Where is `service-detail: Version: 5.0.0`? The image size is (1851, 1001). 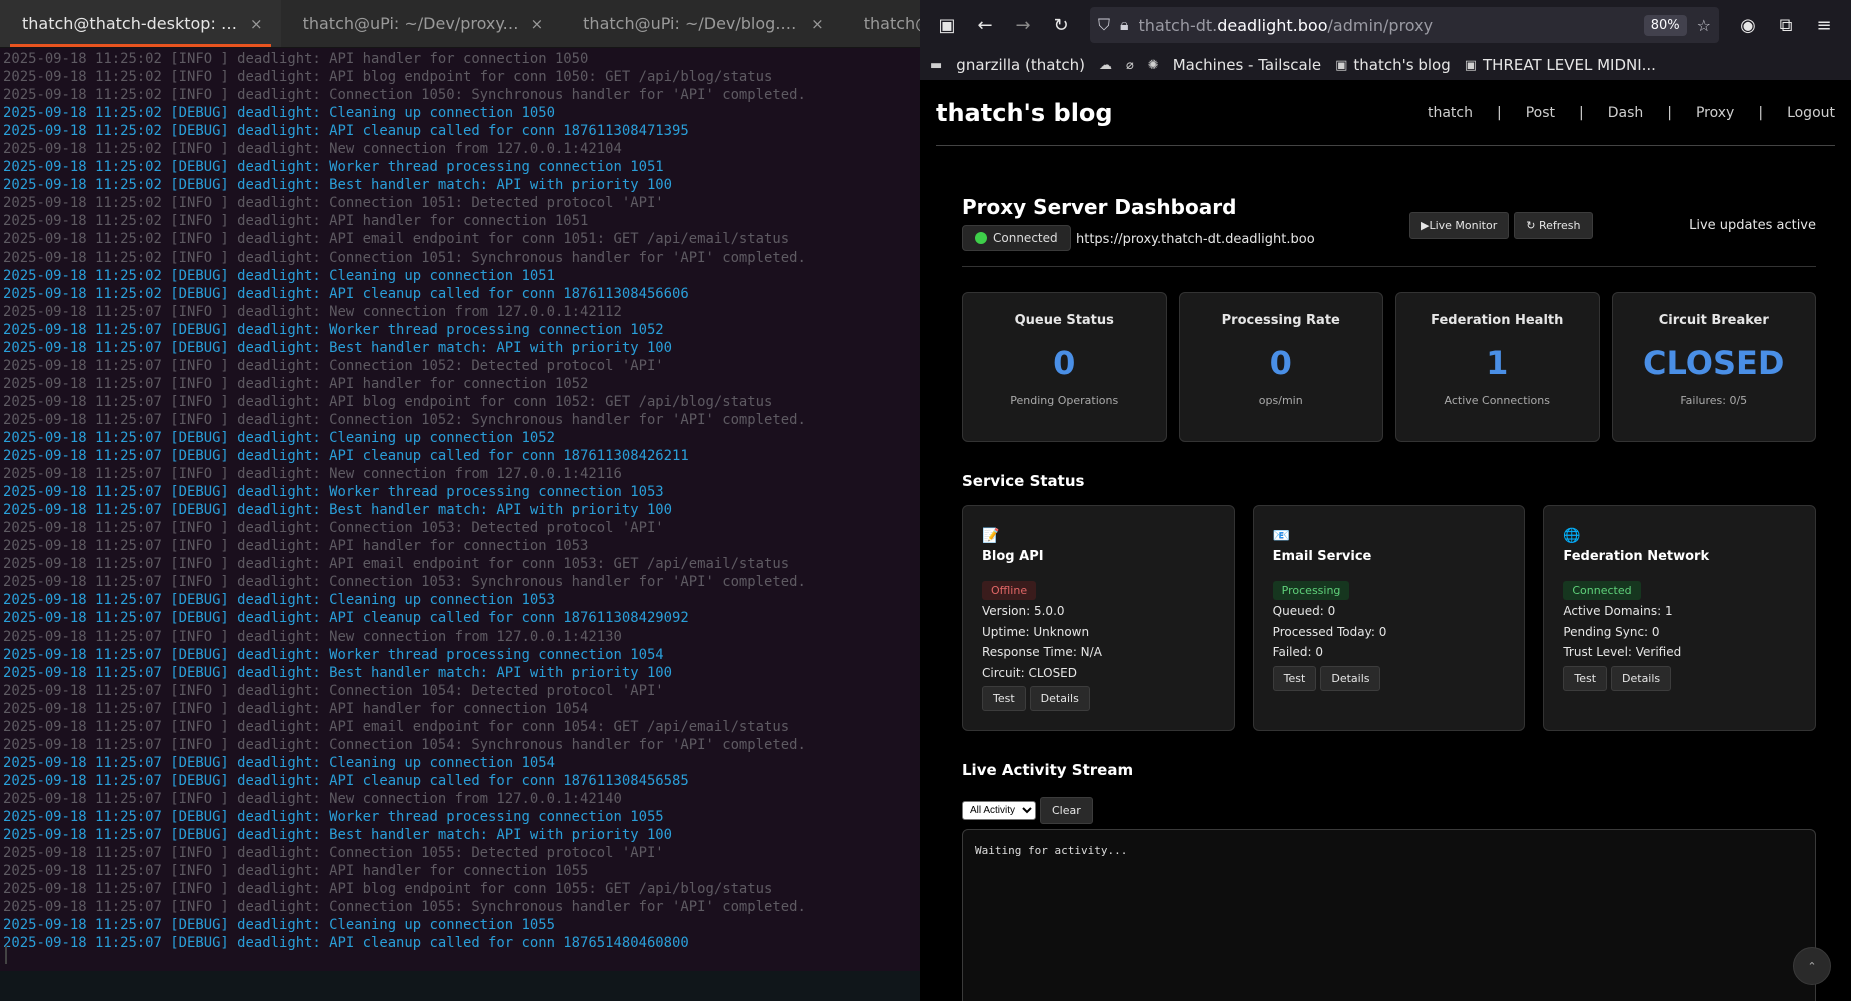
service-detail: Version: 5.0.0 is located at coordinates (1023, 611).